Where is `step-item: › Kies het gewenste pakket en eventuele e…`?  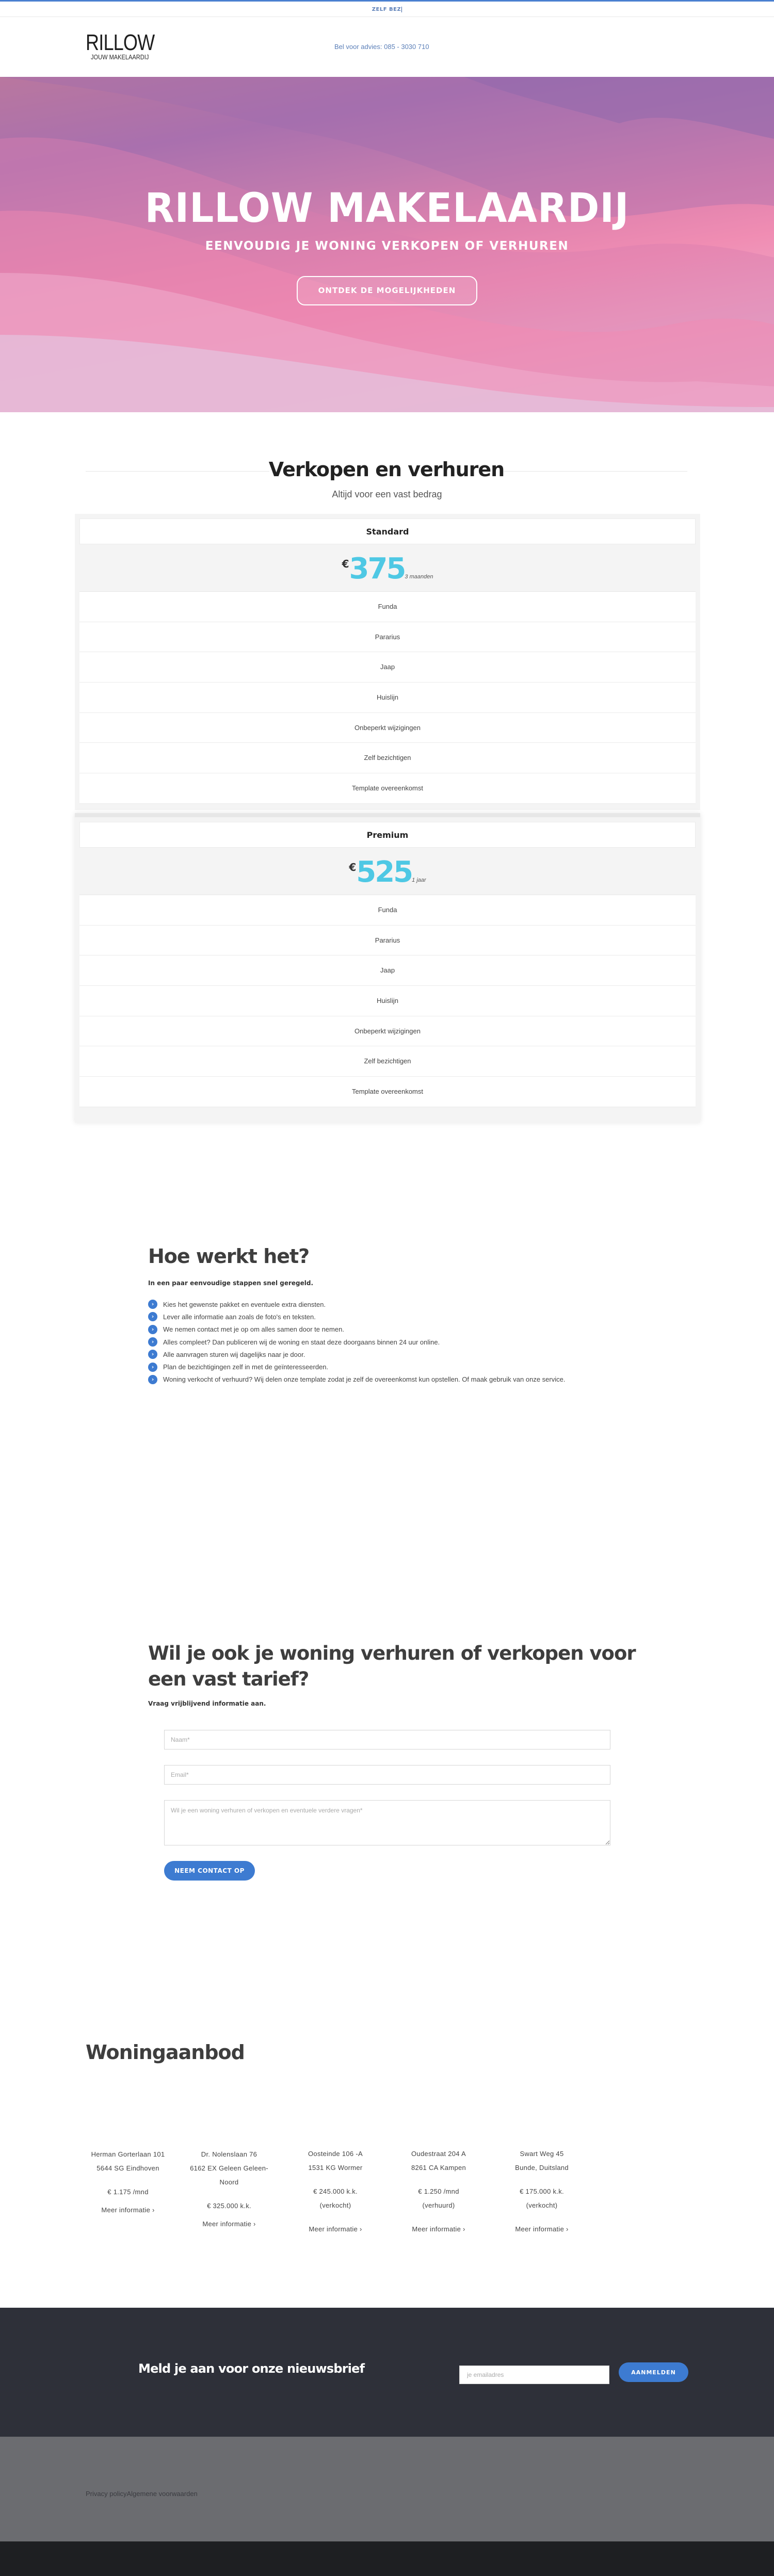
step-item: › Kies het gewenste pakket en eventuele e… is located at coordinates (356, 1304).